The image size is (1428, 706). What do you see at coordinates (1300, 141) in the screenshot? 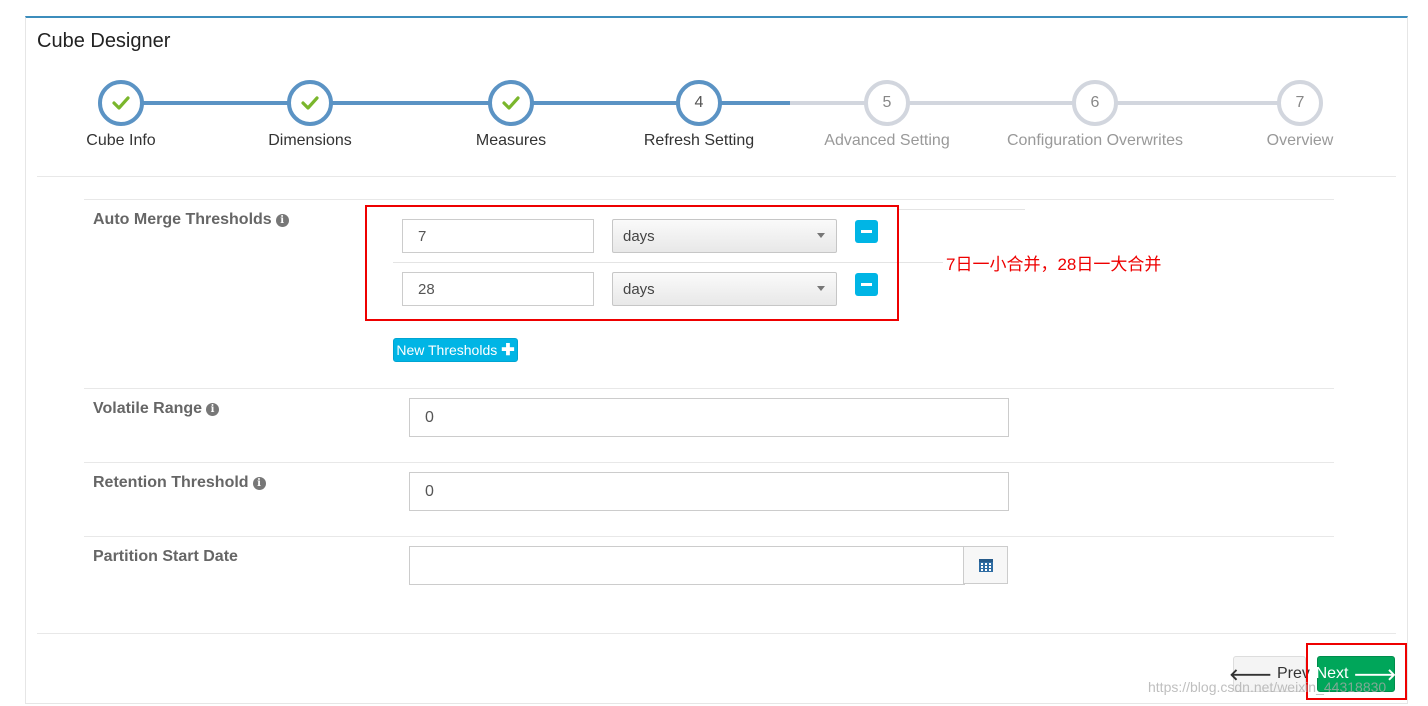
I see `step-7-label: Overview` at bounding box center [1300, 141].